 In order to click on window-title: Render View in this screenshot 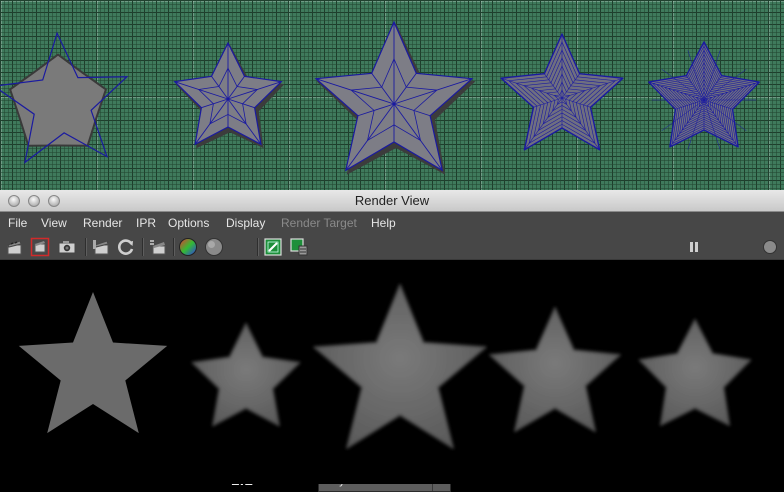, I will do `click(392, 200)`.